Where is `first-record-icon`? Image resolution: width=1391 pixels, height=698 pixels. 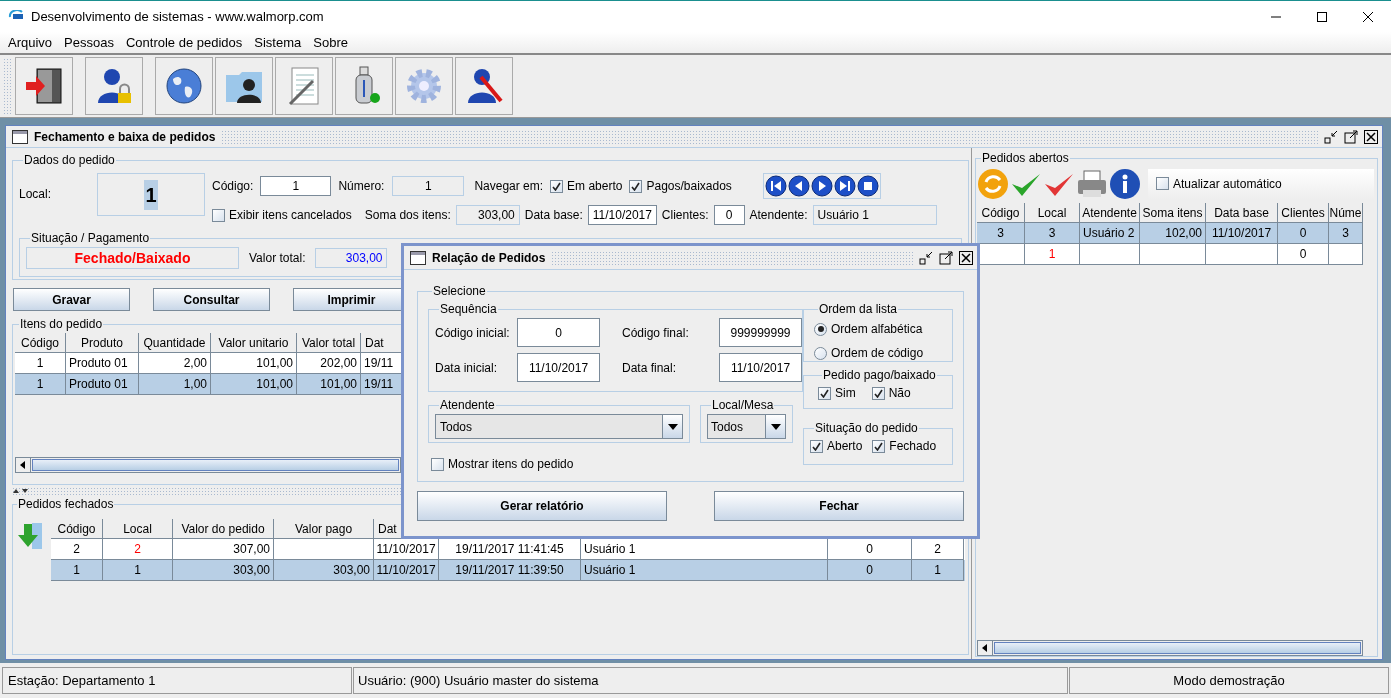
first-record-icon is located at coordinates (775, 186).